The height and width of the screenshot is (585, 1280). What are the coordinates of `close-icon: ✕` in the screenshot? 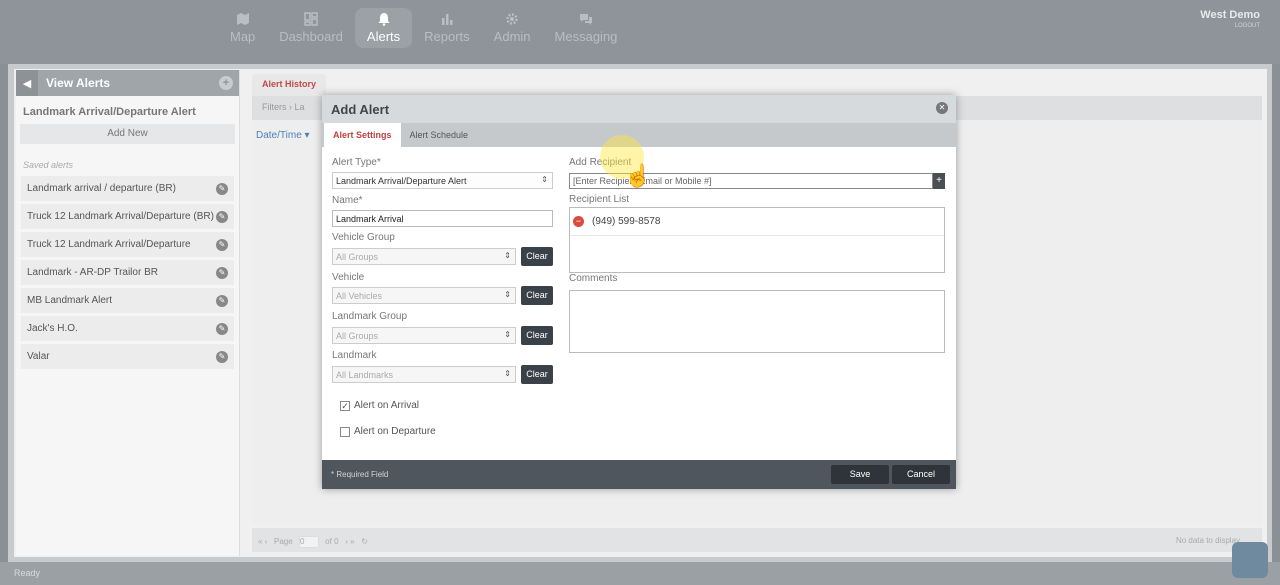 It's located at (942, 108).